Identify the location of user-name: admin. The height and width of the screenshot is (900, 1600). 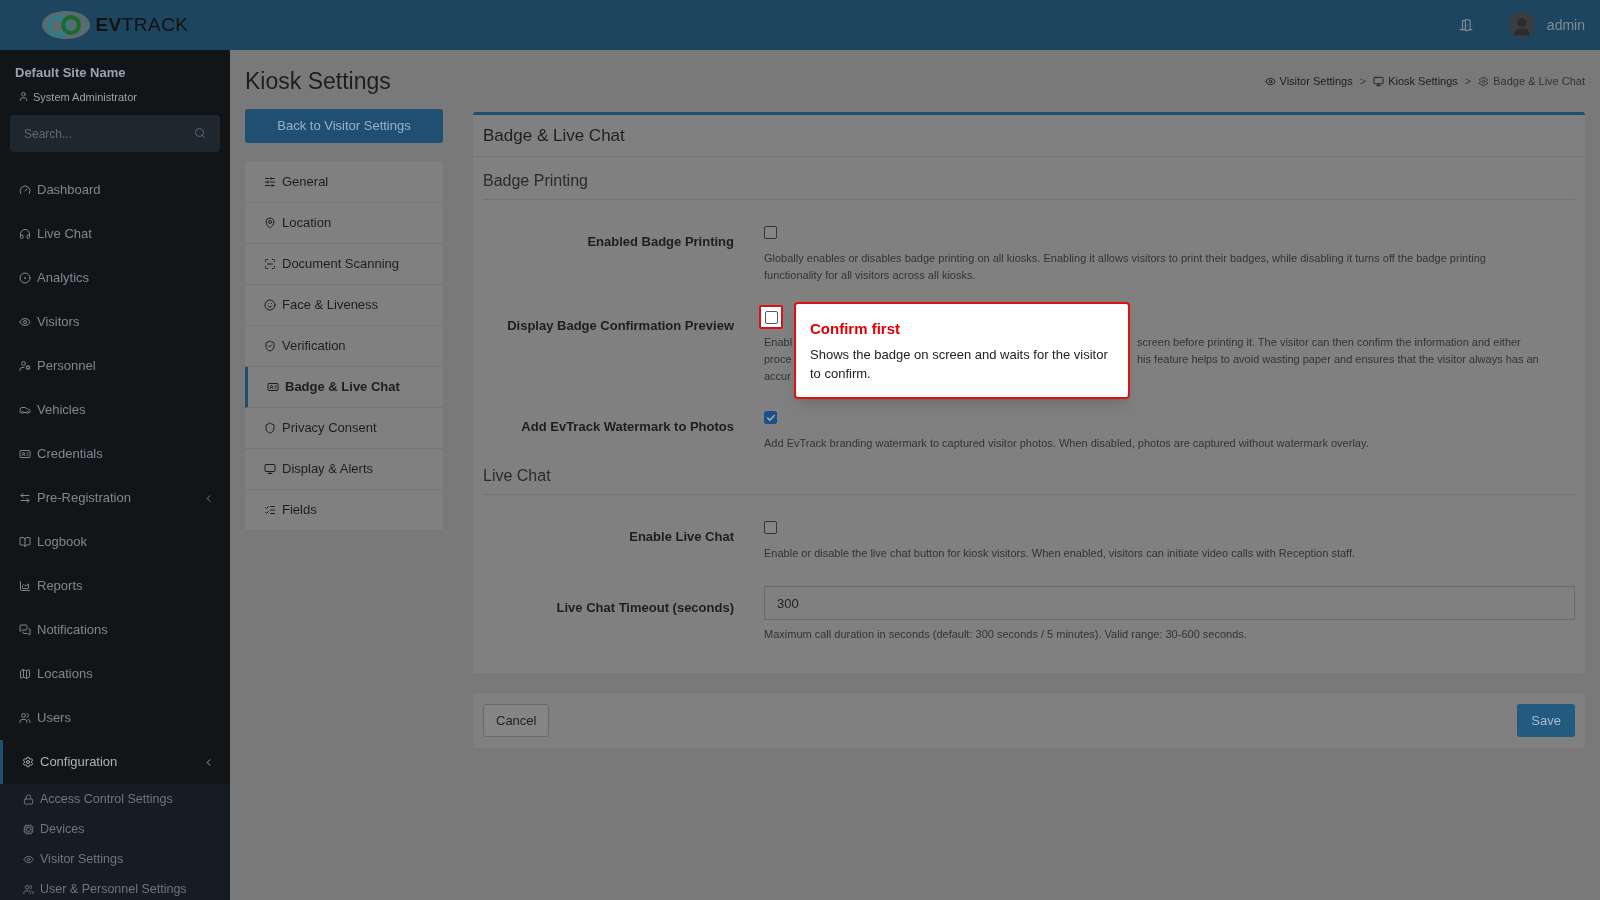
(1565, 25).